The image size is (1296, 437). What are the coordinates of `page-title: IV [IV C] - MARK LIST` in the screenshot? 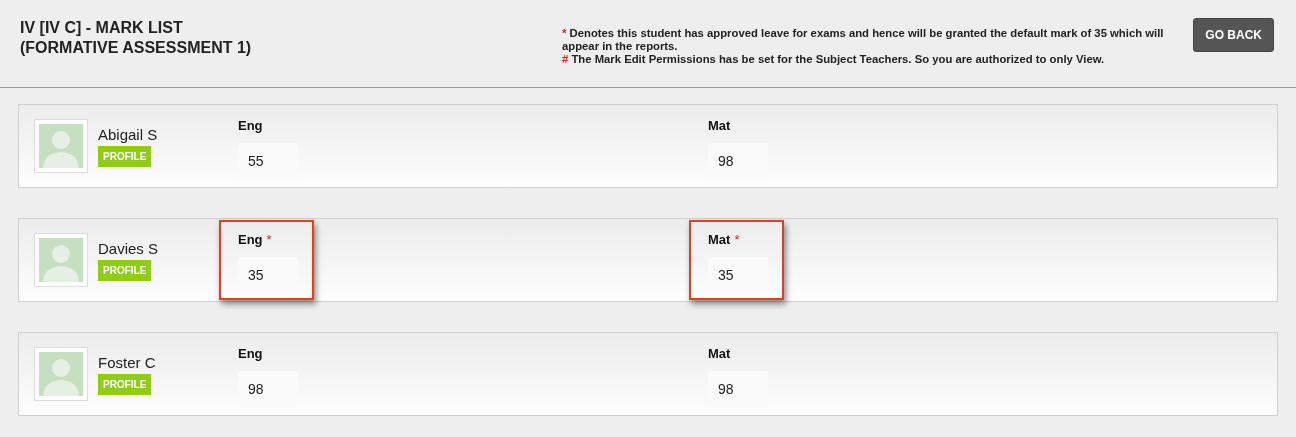 It's located at (102, 28).